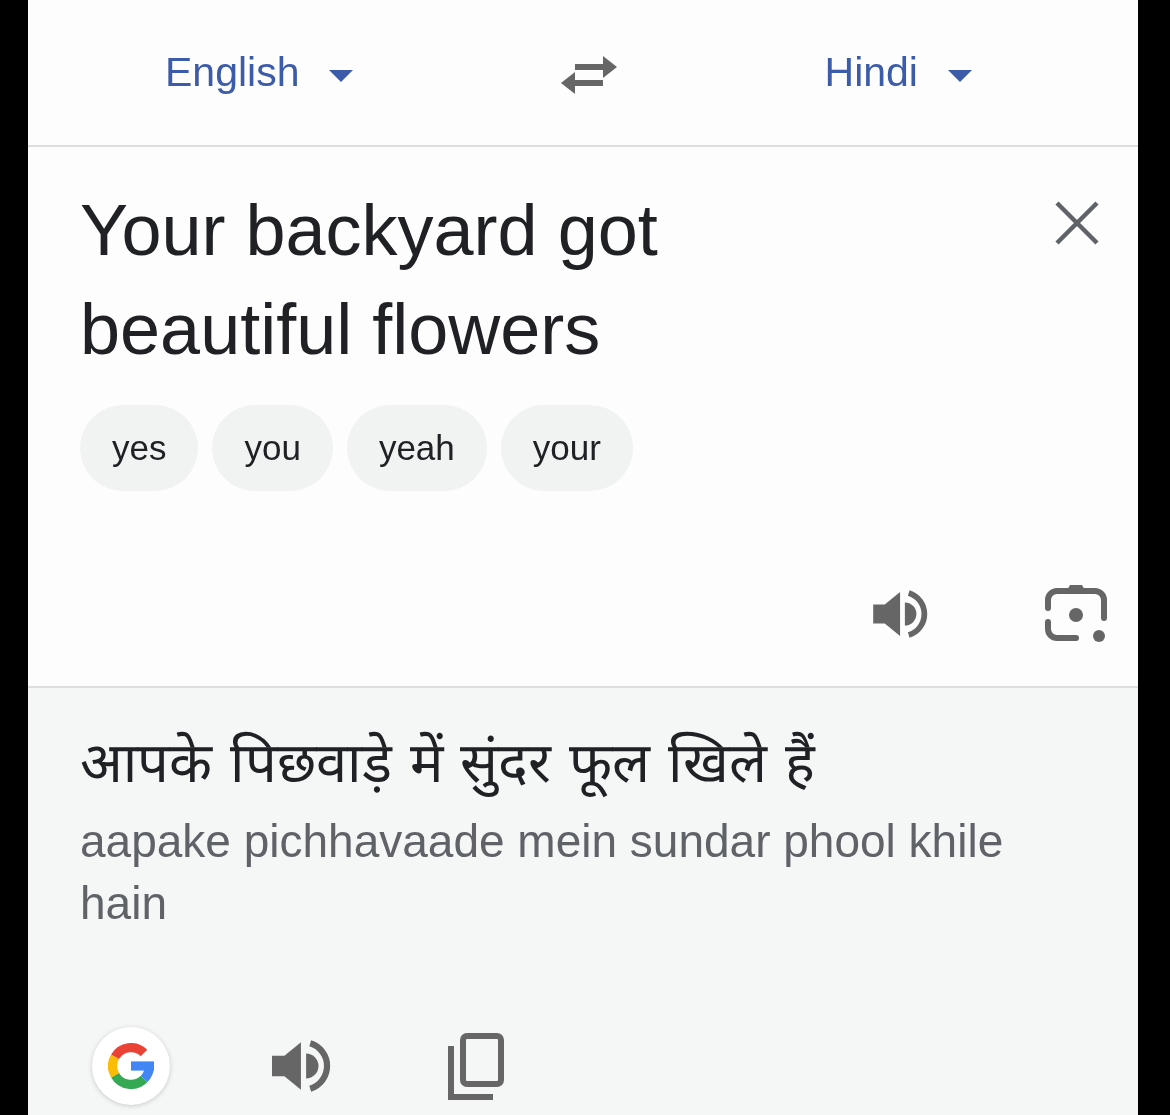 The width and height of the screenshot is (1170, 1115). I want to click on swap-arrows-icon, so click(589, 74).